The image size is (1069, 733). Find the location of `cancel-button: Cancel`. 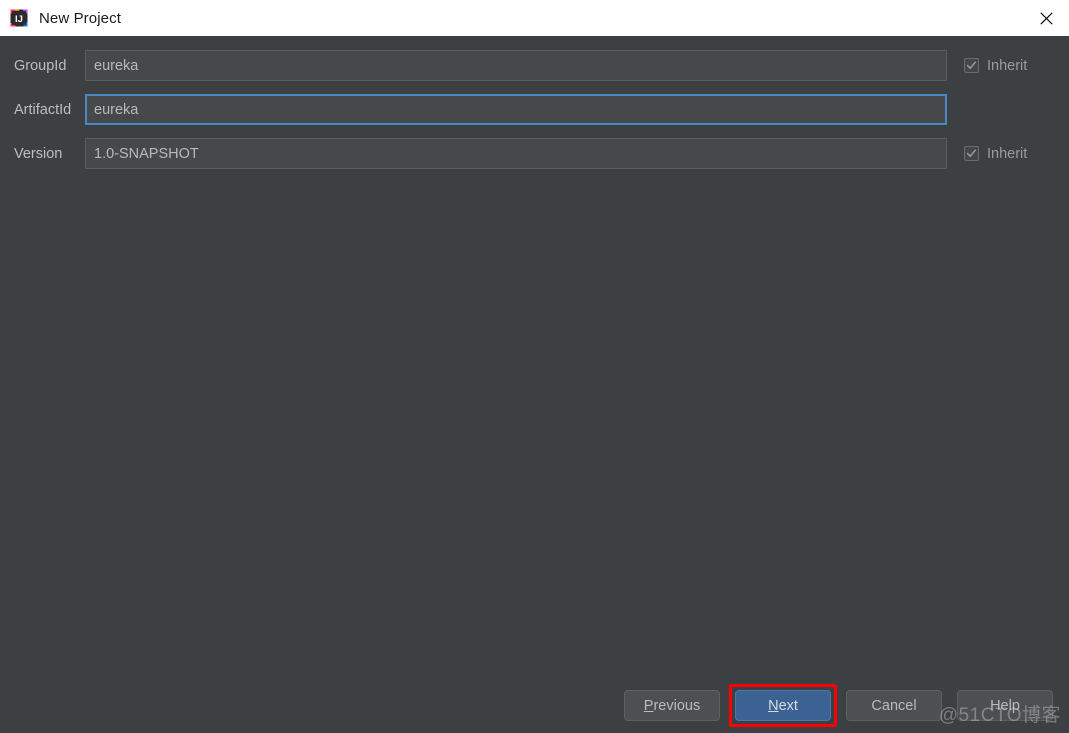

cancel-button: Cancel is located at coordinates (894, 705).